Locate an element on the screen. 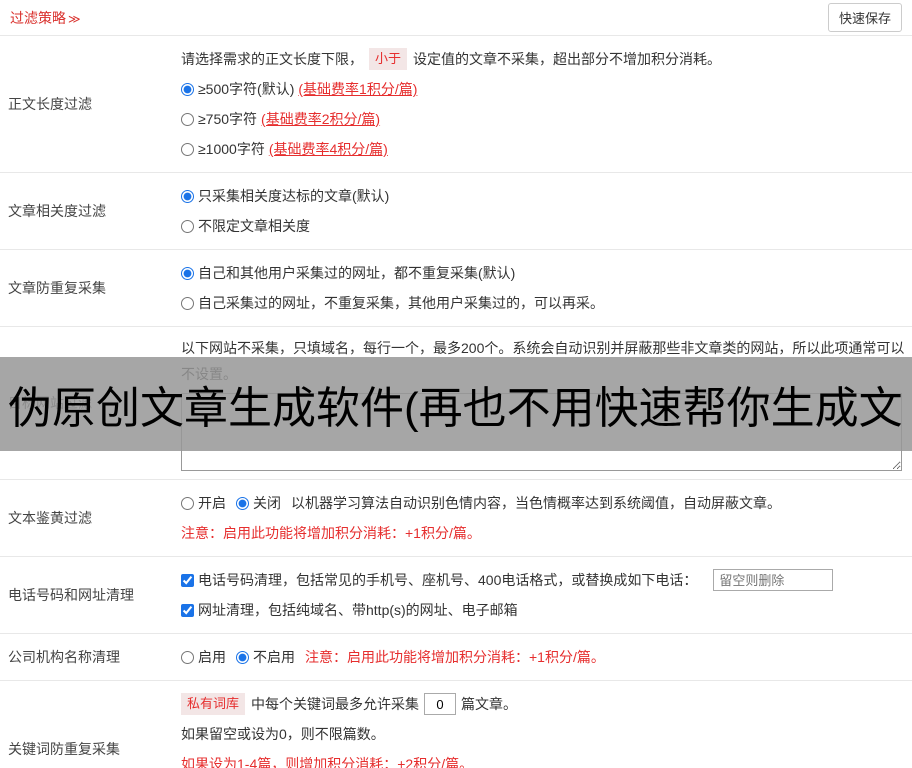 The height and width of the screenshot is (768, 912). relevance-option-strict-radio is located at coordinates (187, 196).